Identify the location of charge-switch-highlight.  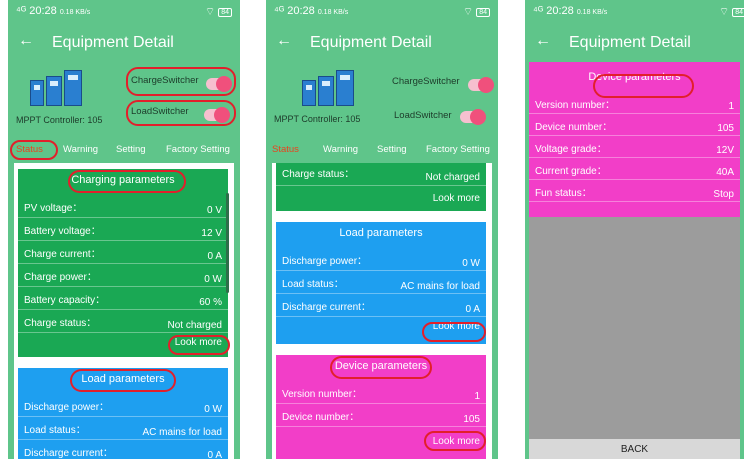
(181, 81).